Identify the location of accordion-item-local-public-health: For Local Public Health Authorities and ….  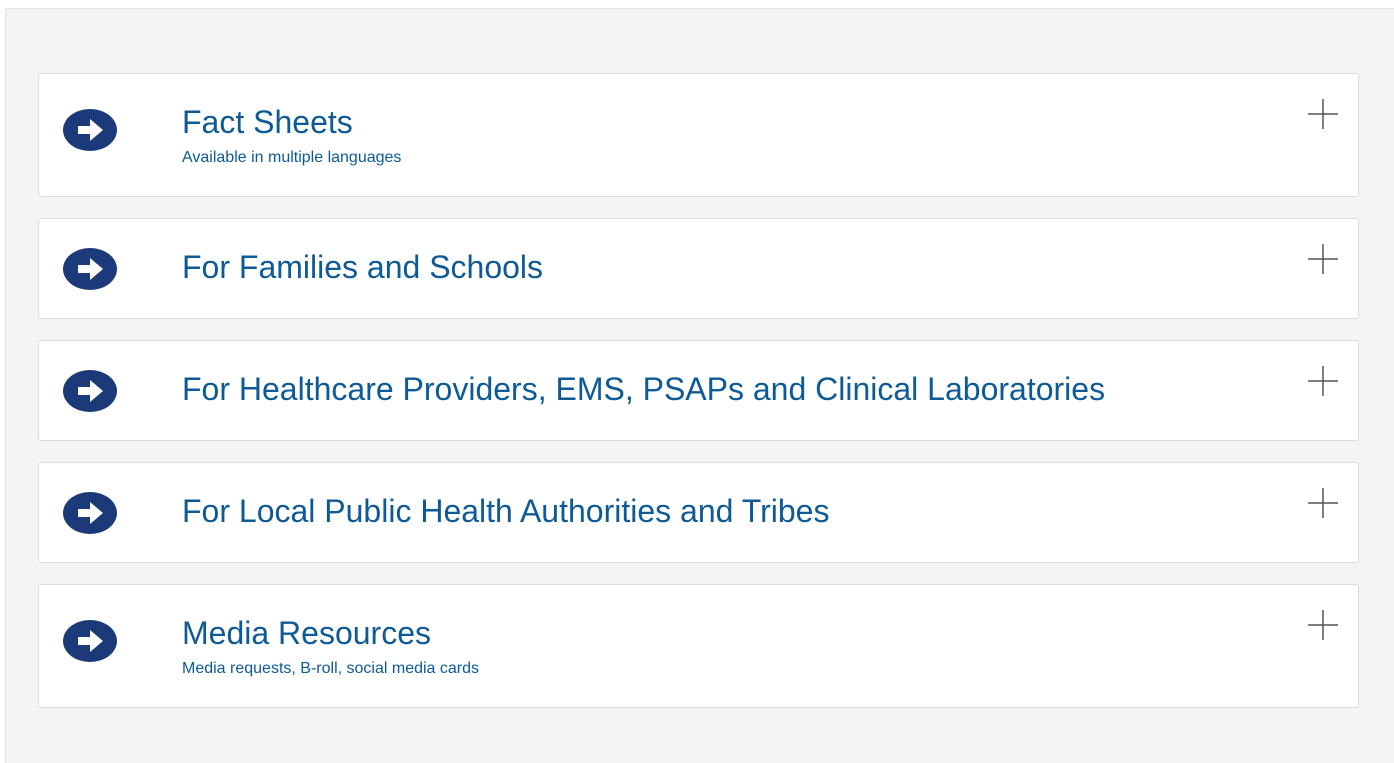
(698, 512).